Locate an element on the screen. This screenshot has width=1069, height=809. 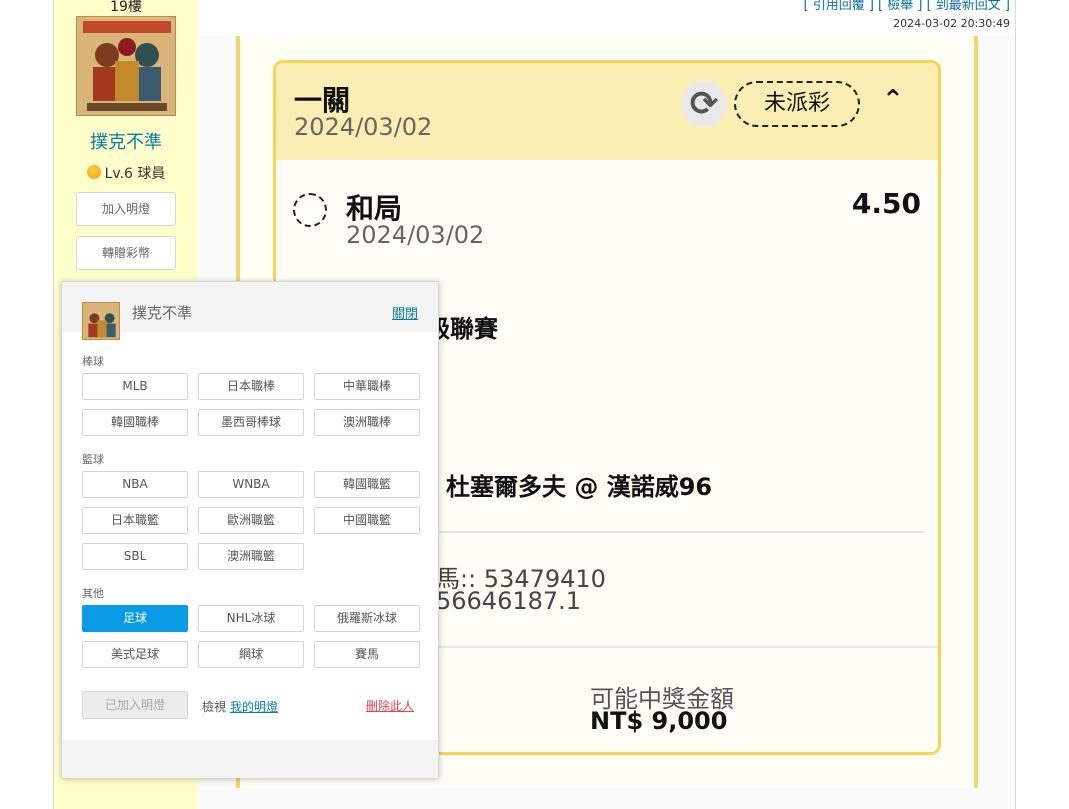
chip-tennis: 網球 is located at coordinates (251, 654).